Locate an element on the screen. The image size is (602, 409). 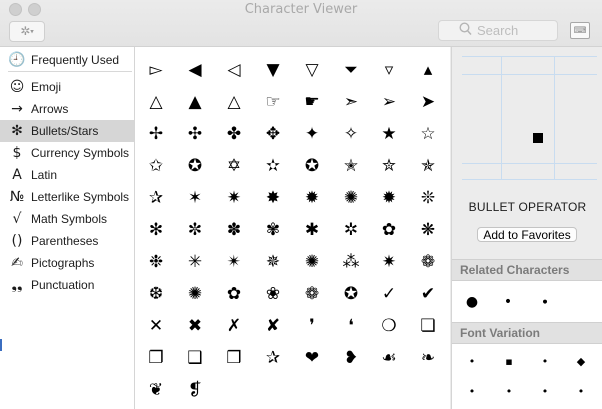
character-cell: ➤ is located at coordinates (428, 102).